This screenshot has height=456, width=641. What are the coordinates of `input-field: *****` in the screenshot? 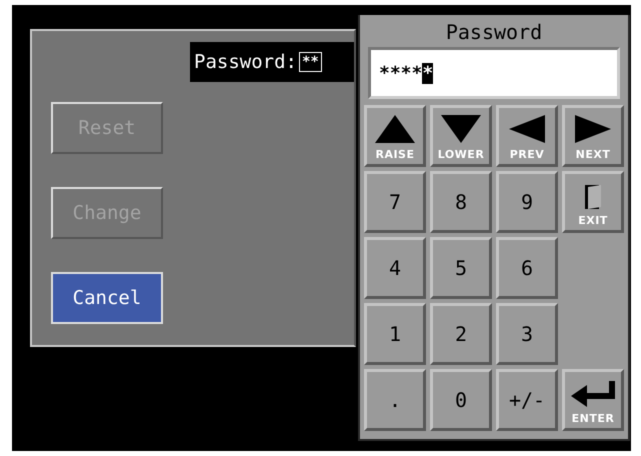 It's located at (494, 73).